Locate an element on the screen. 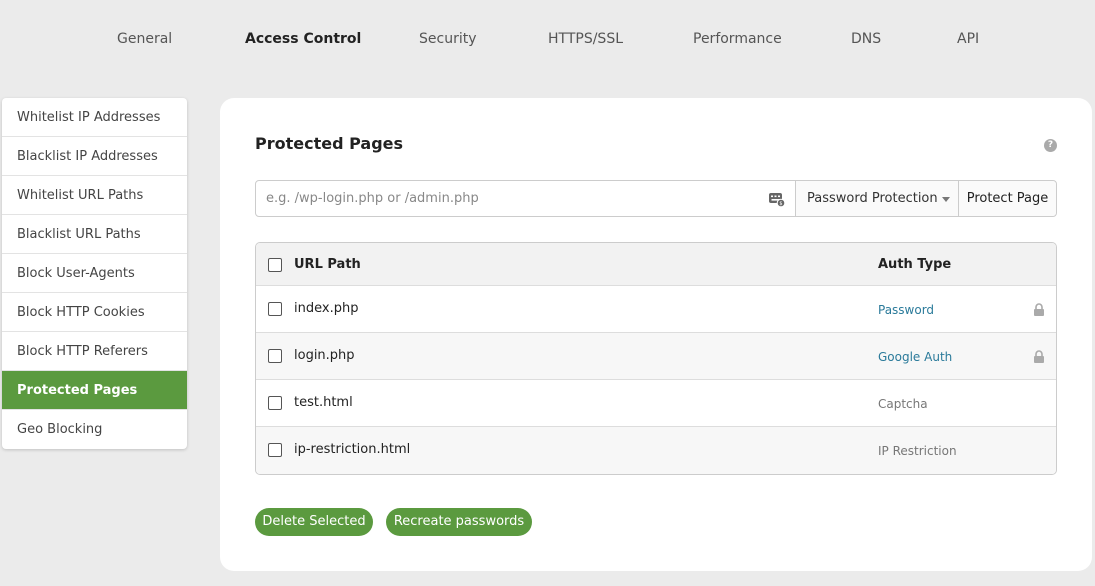 The image size is (1095, 586). page-title: Protected Pages is located at coordinates (329, 143).